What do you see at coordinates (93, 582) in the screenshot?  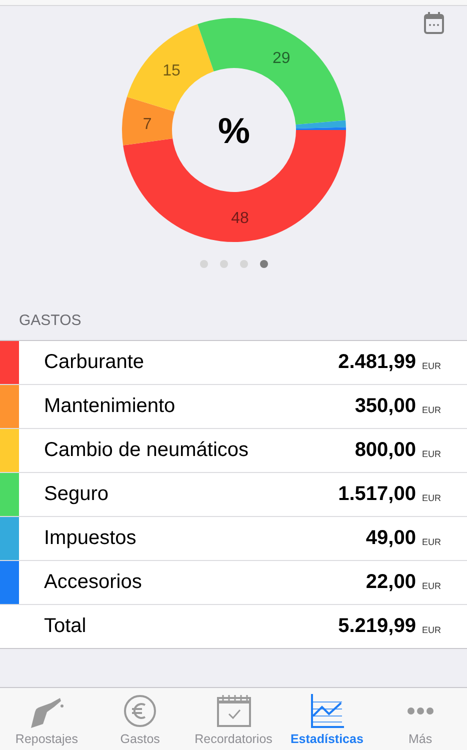 I see `category-name: Accesorios` at bounding box center [93, 582].